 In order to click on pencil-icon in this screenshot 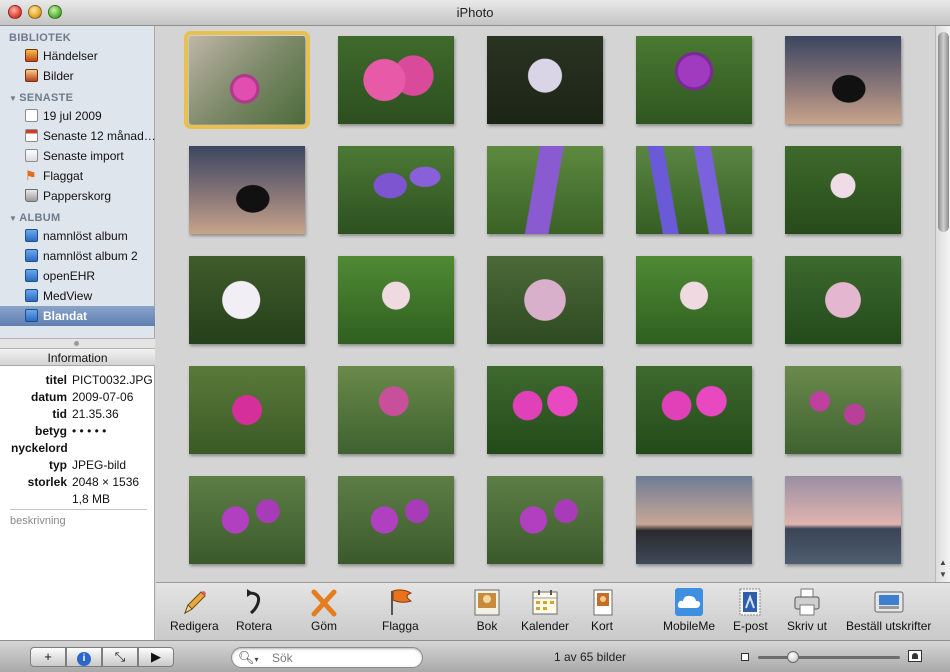, I will do `click(194, 602)`.